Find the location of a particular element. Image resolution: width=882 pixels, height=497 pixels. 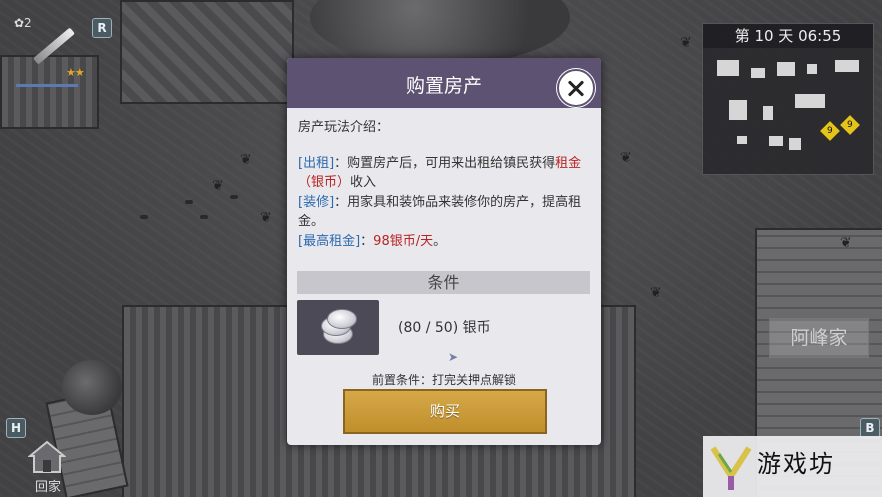

cursor-icon: ➤ is located at coordinates (453, 357).